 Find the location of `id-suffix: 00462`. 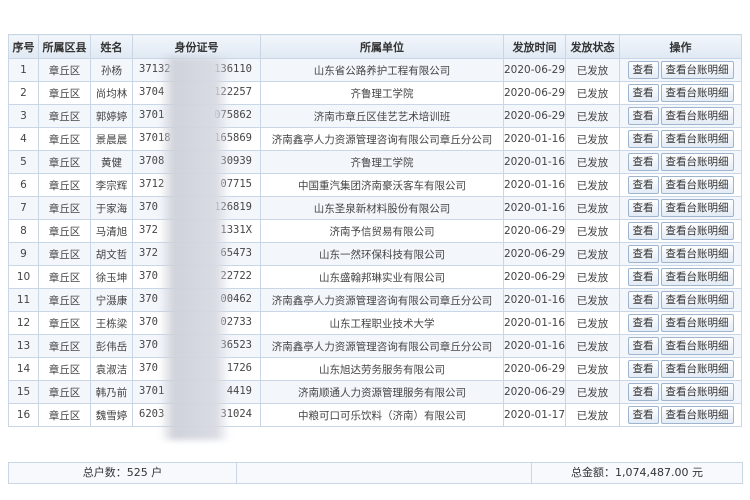

id-suffix: 00462 is located at coordinates (236, 299).